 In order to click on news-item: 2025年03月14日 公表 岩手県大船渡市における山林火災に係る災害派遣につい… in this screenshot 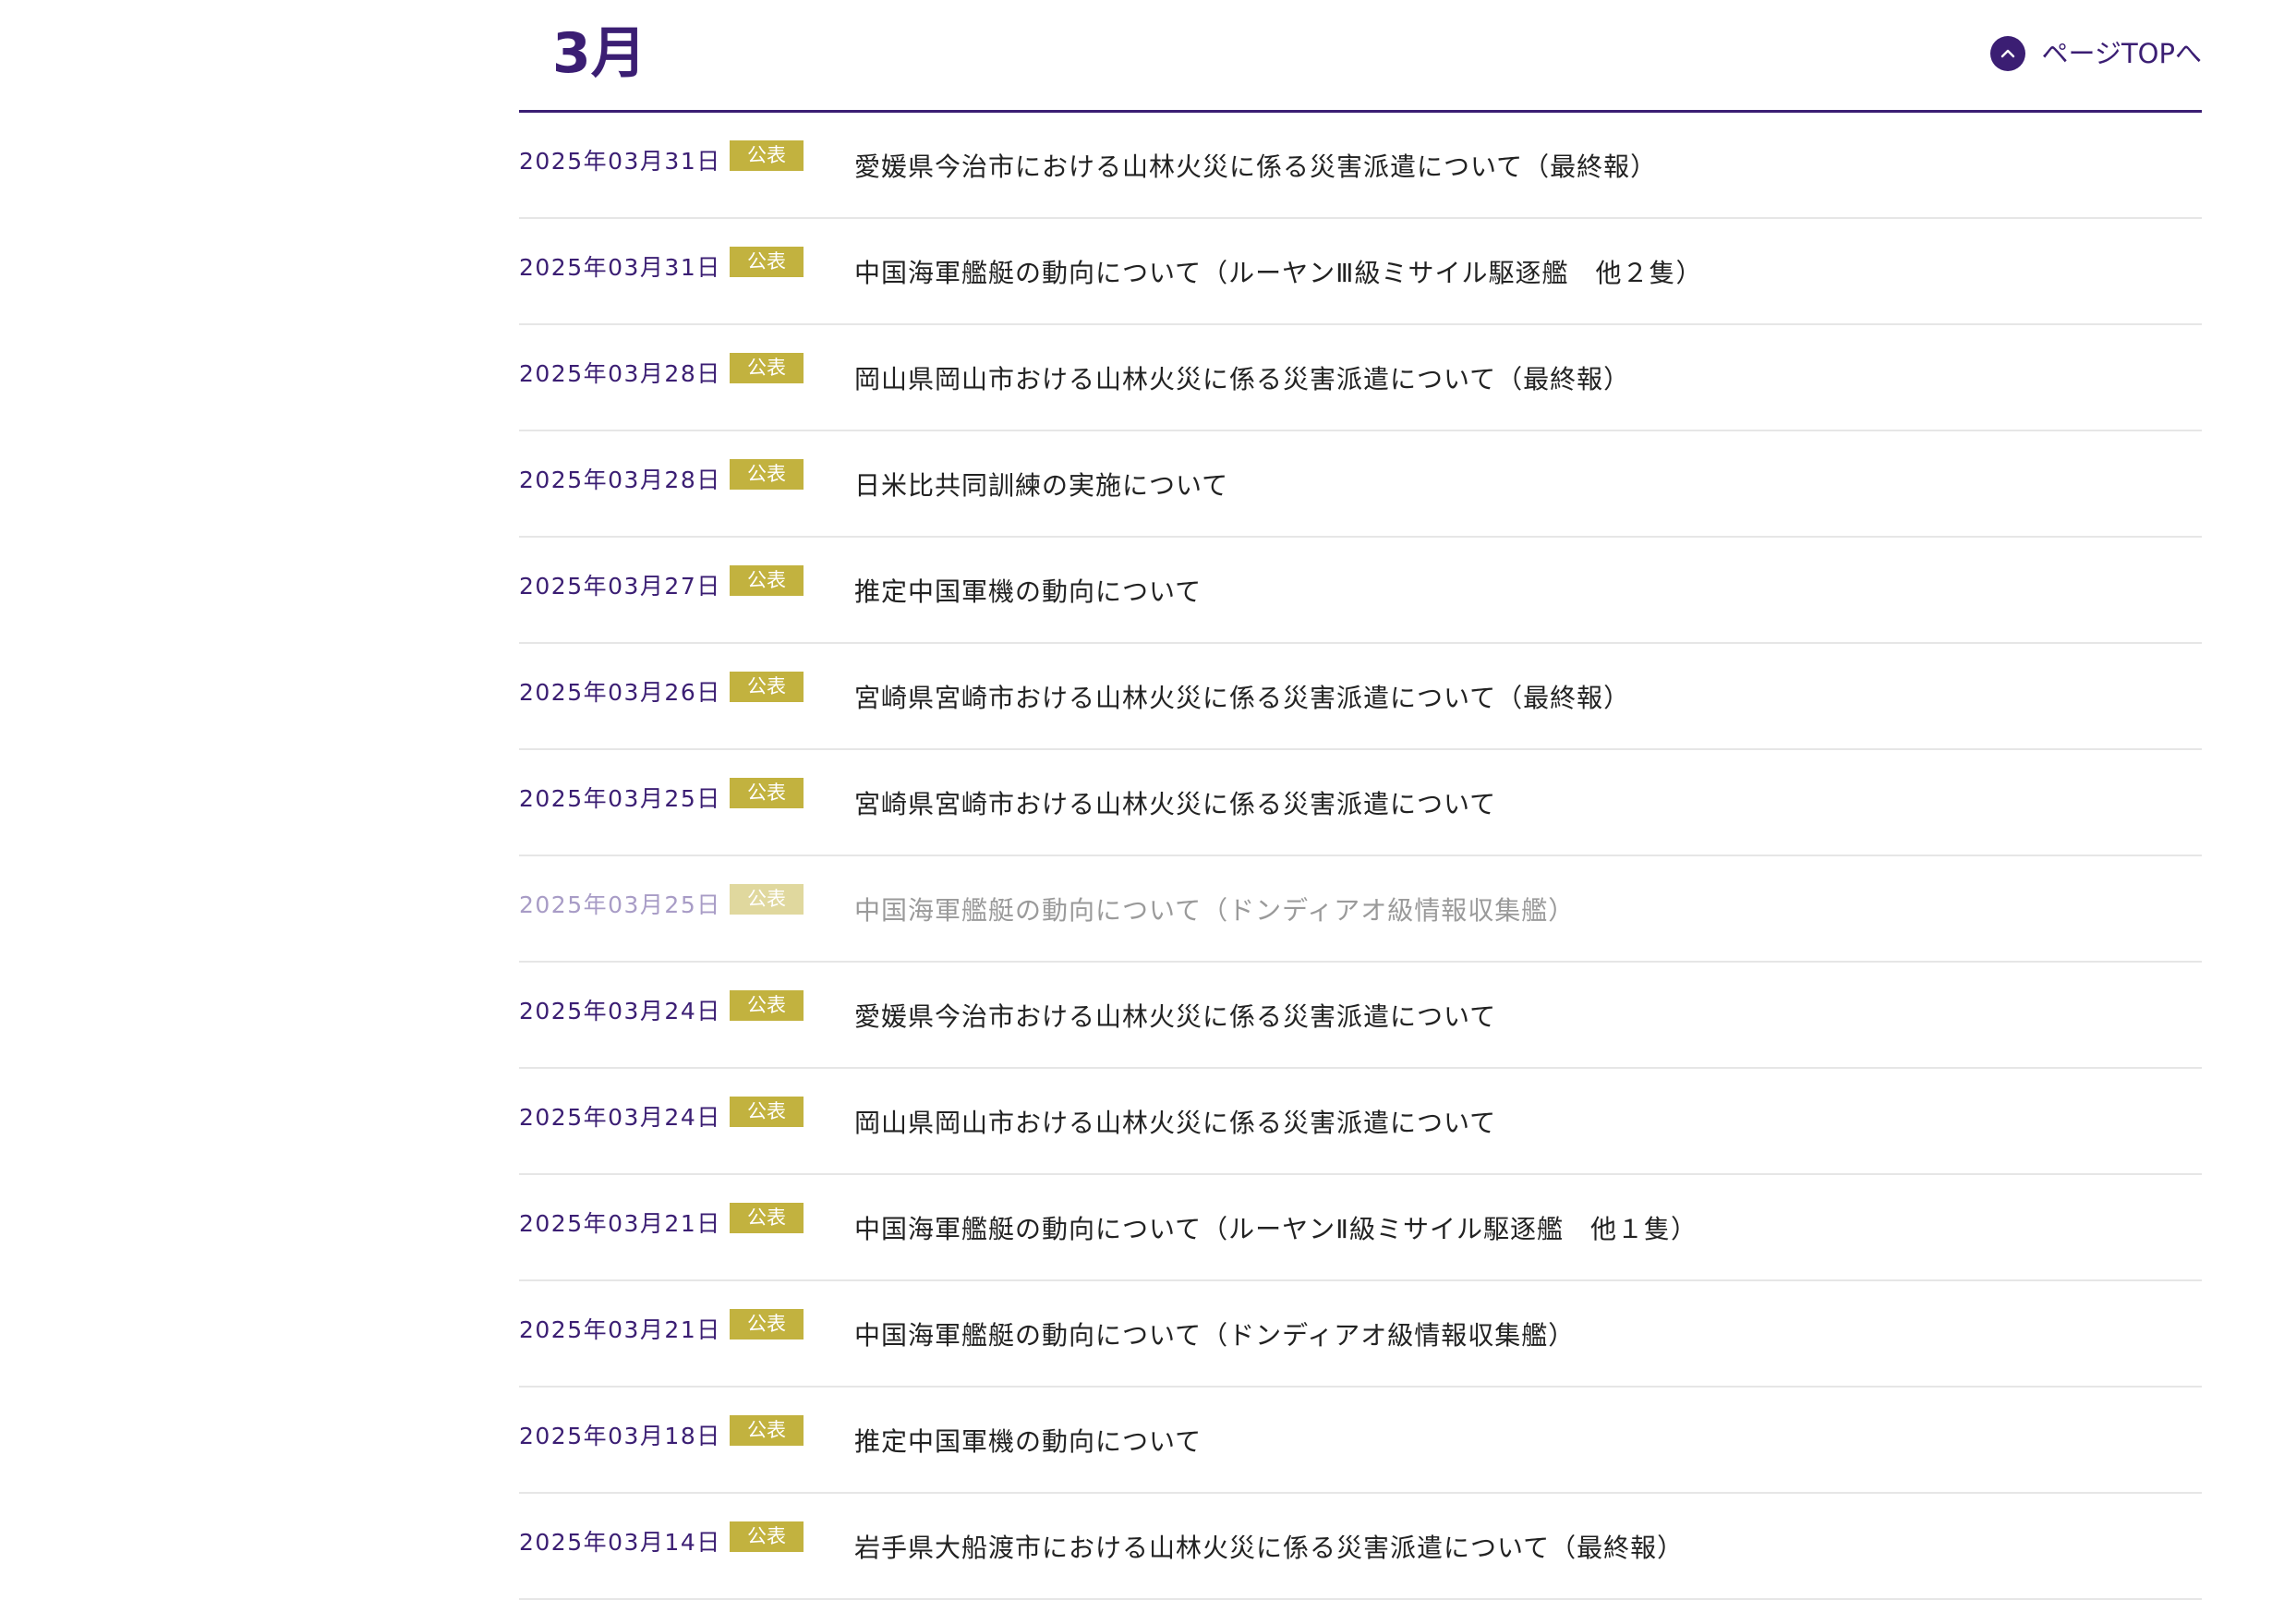, I will do `click(1360, 1547)`.